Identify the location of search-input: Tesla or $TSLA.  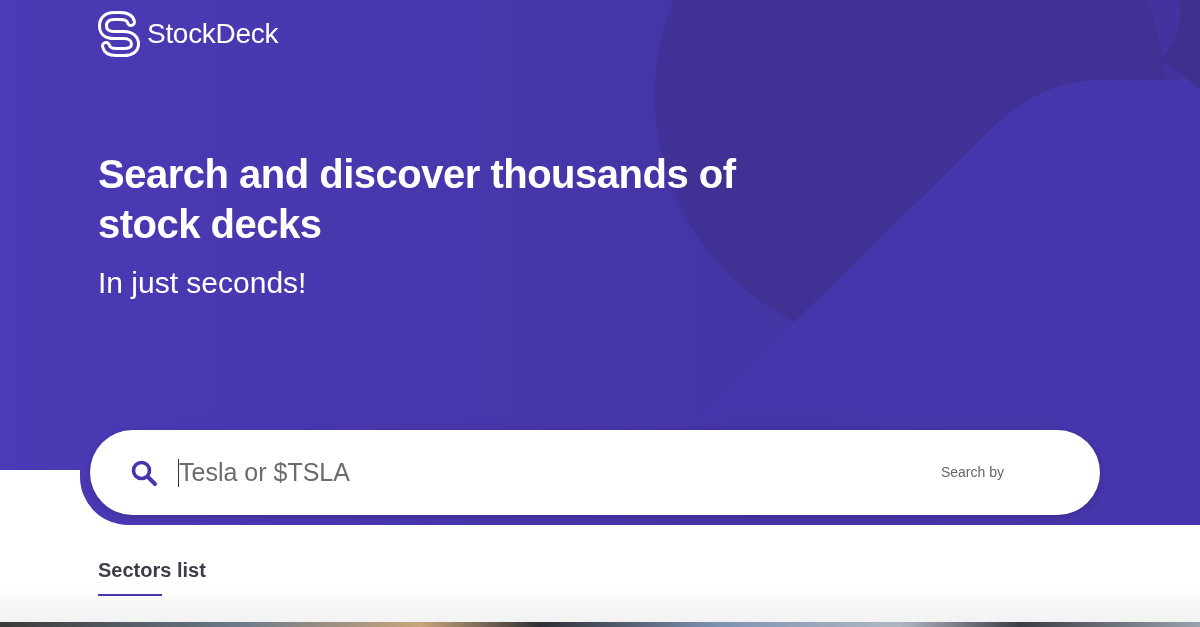
(560, 472).